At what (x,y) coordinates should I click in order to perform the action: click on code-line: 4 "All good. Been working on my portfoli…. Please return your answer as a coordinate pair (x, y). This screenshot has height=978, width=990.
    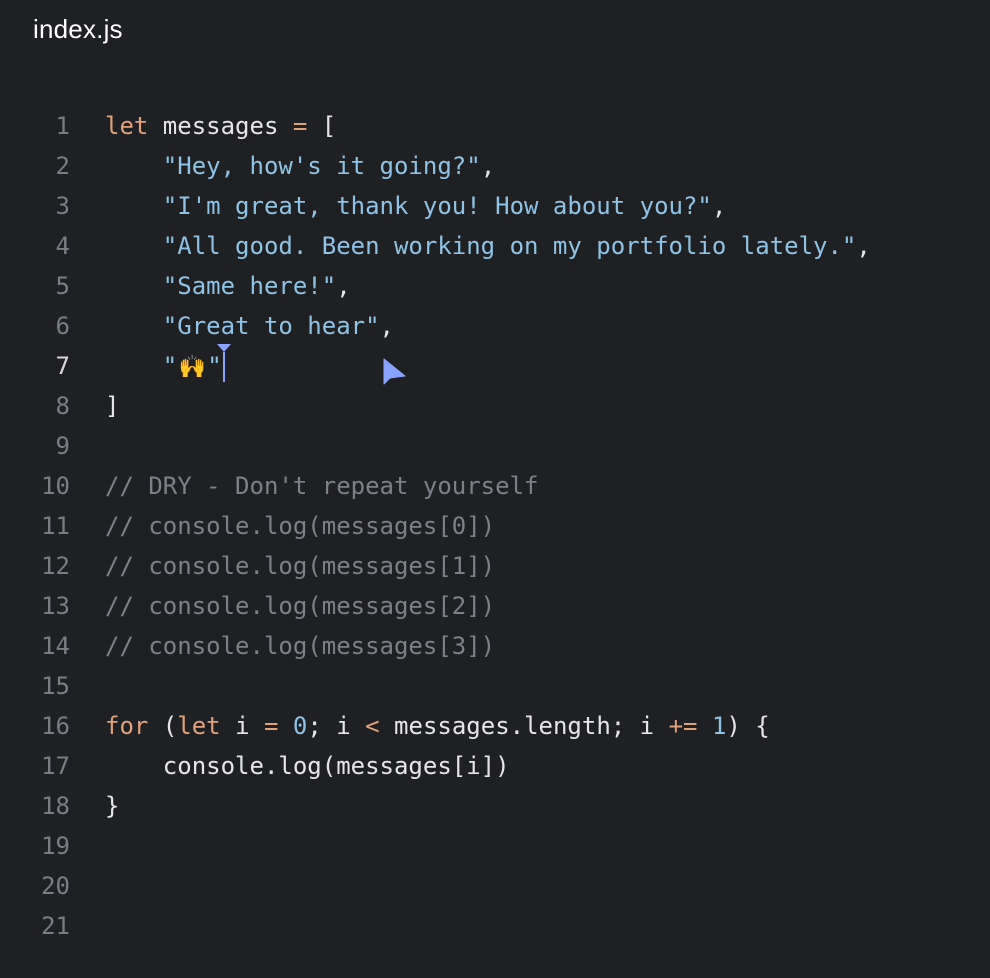
    Looking at the image, I should click on (495, 246).